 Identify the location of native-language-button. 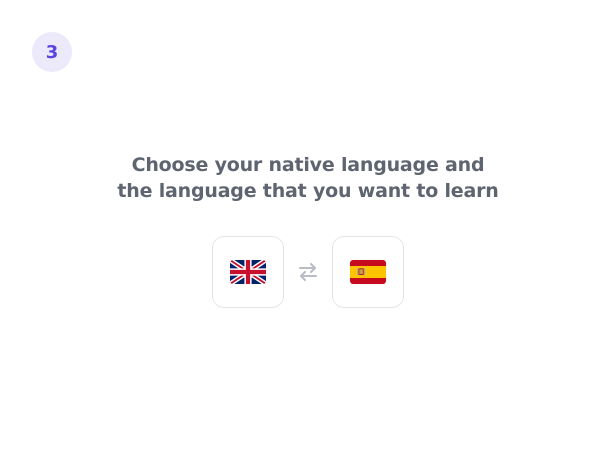
(248, 272).